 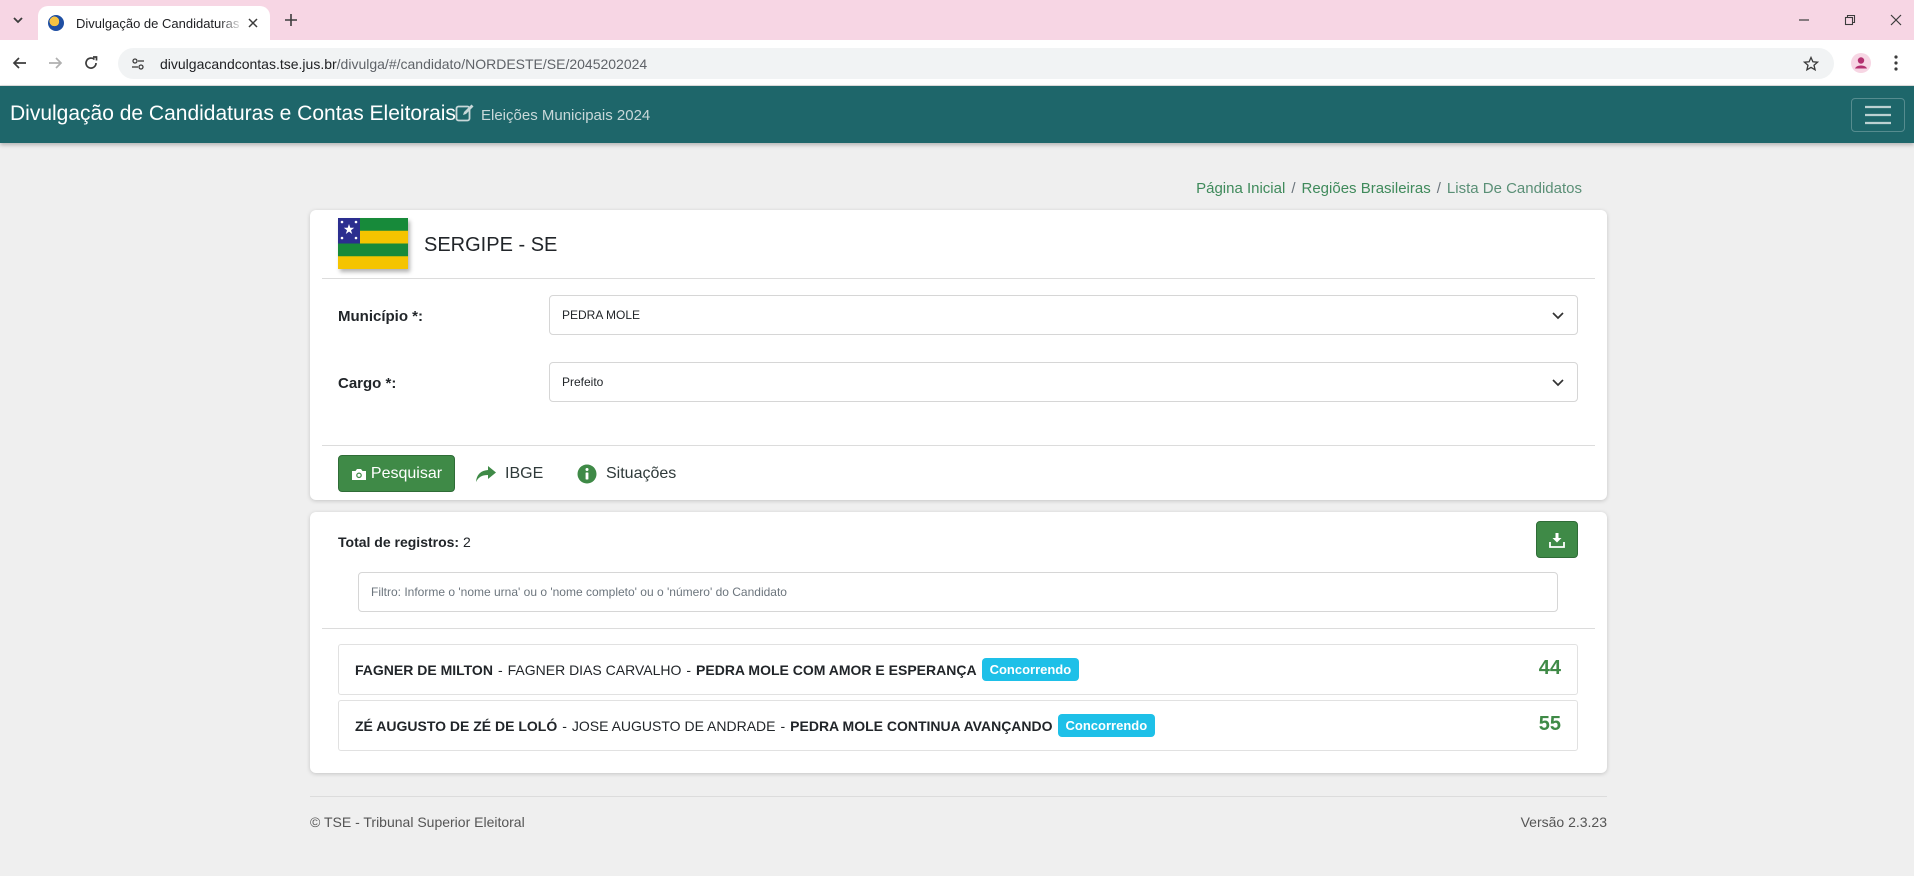 I want to click on tab-title: Divulgação de Candidaturas e C, so click(x=160, y=23).